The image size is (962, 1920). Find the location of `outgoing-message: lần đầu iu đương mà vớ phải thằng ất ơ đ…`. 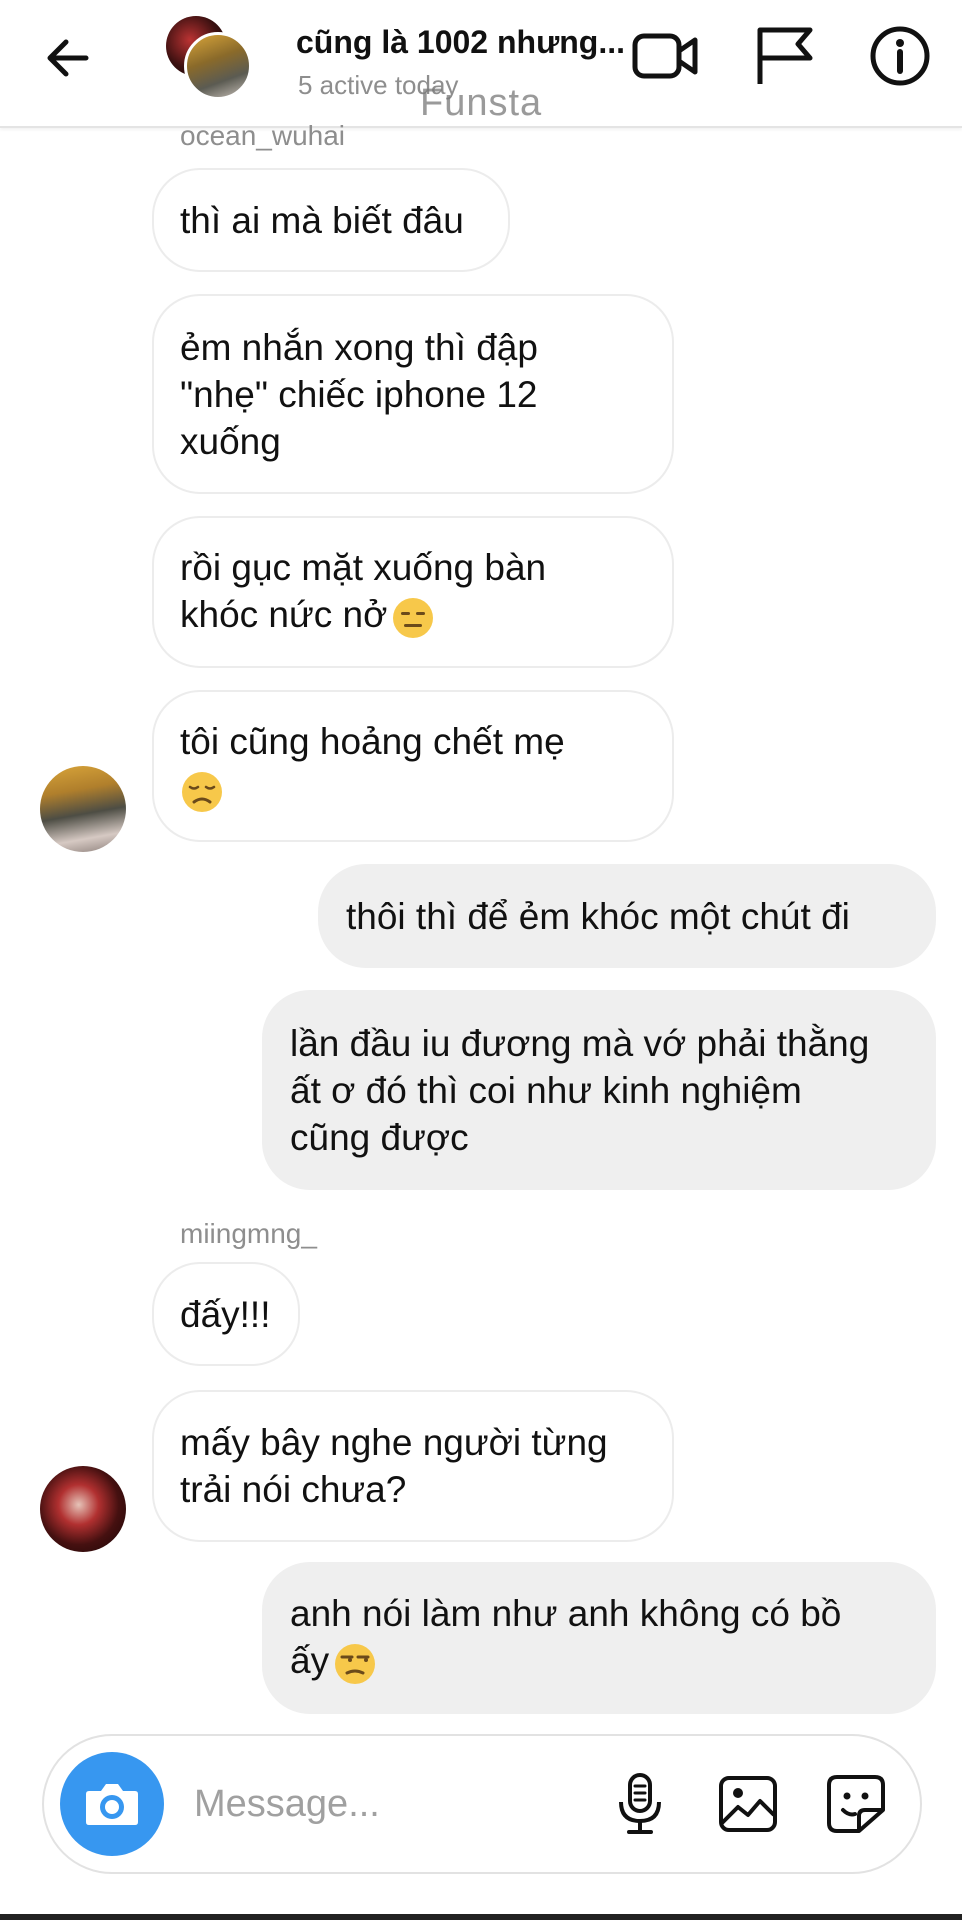

outgoing-message: lần đầu iu đương mà vớ phải thằng ất ơ đ… is located at coordinates (599, 1090).